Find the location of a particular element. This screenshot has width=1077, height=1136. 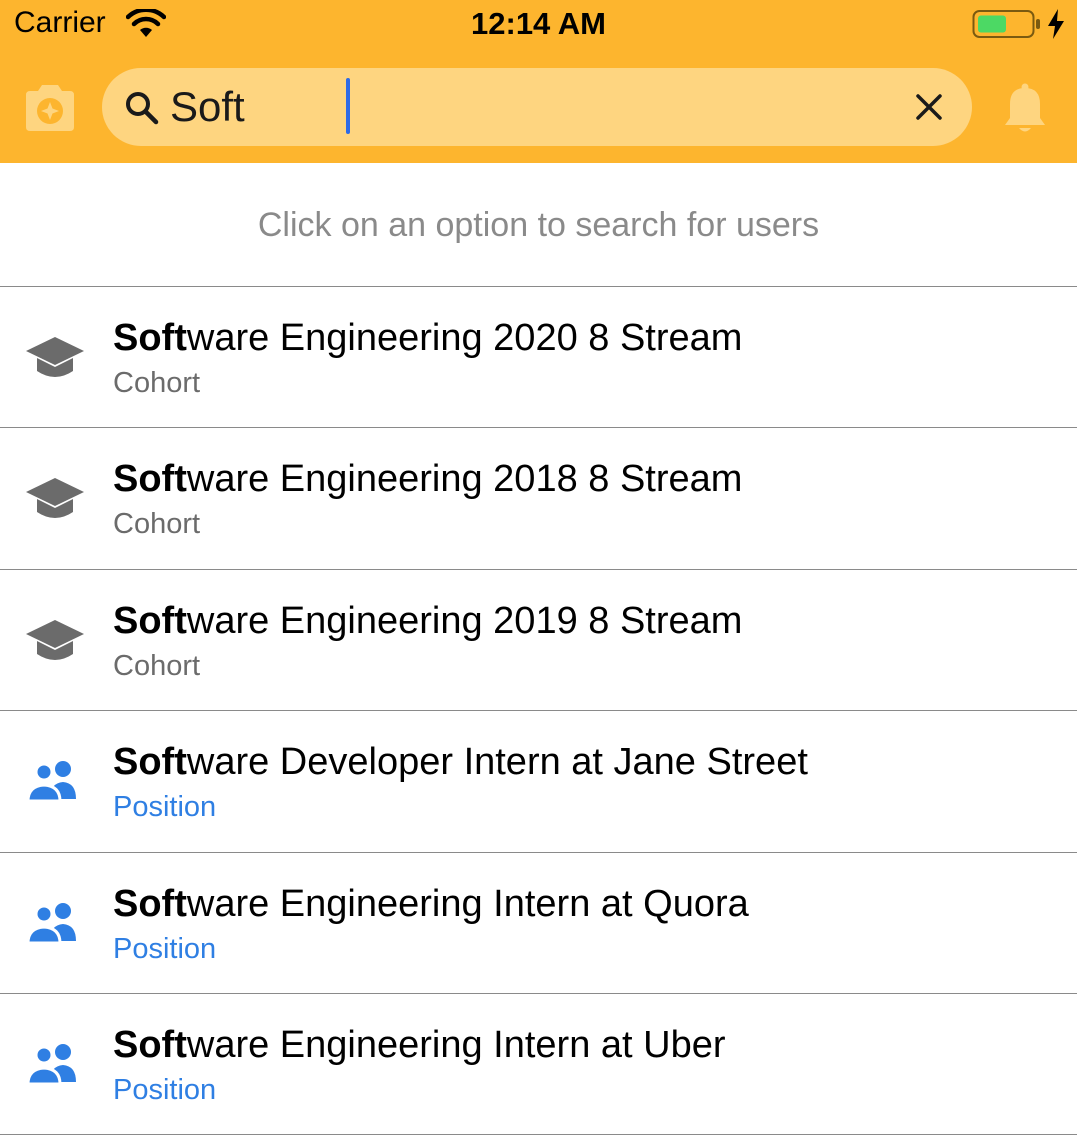

result-title-rest: ware Engineering Intern at Uber is located at coordinates (456, 1044).